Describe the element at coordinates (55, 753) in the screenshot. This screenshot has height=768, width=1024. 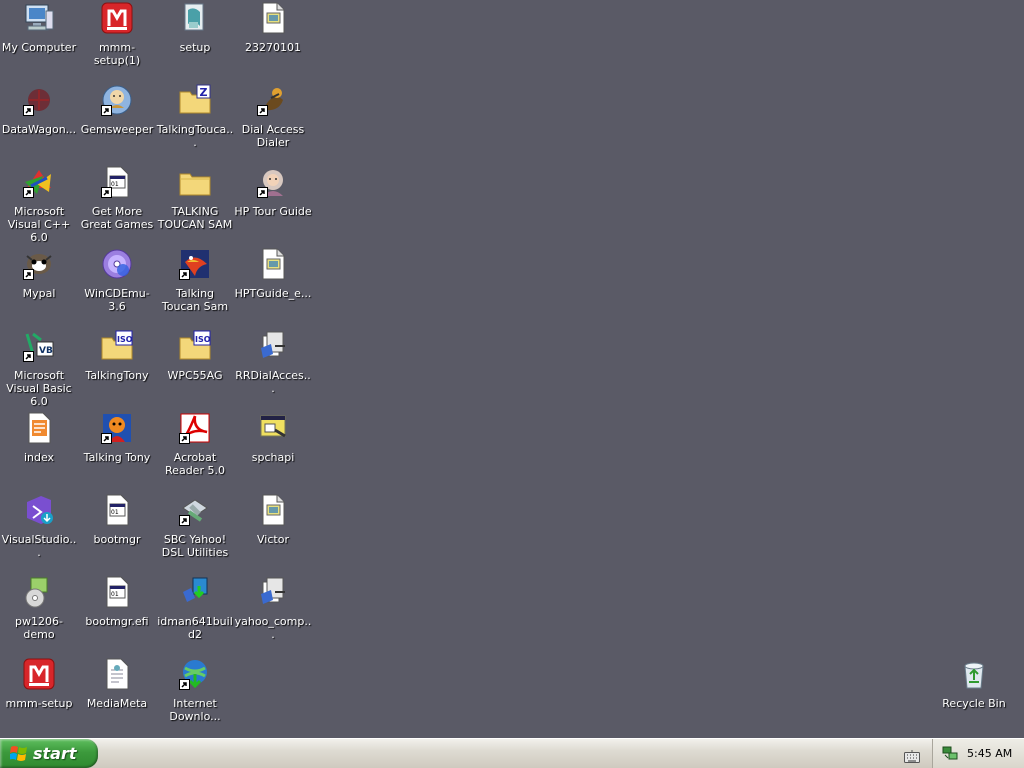
I see `start-label: start` at that location.